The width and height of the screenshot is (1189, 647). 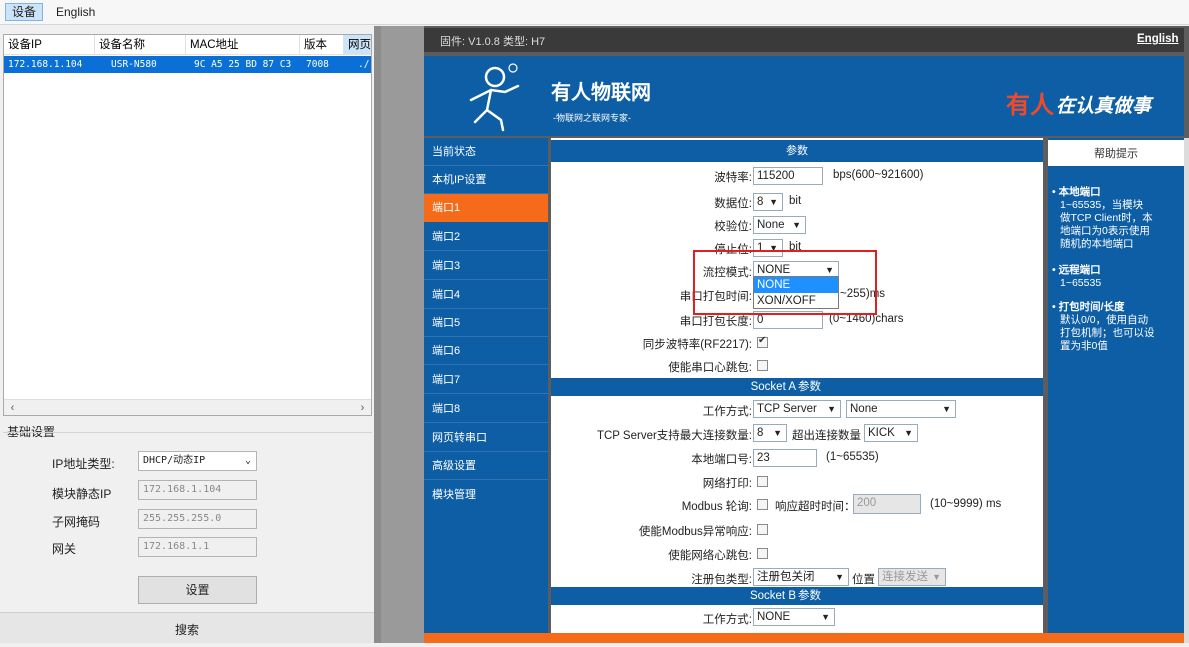 What do you see at coordinates (762, 504) in the screenshot?
I see `modbus-checkbox` at bounding box center [762, 504].